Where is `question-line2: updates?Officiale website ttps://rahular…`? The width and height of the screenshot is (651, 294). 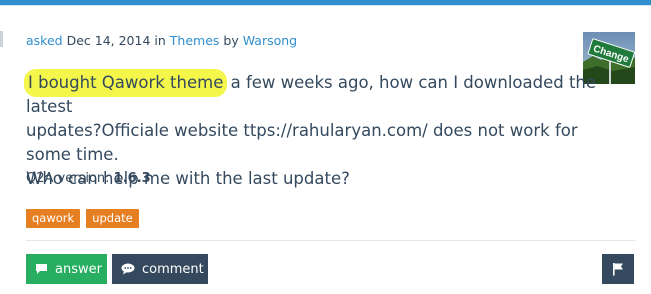 question-line2: updates?Officiale website ttps://rahular… is located at coordinates (302, 142).